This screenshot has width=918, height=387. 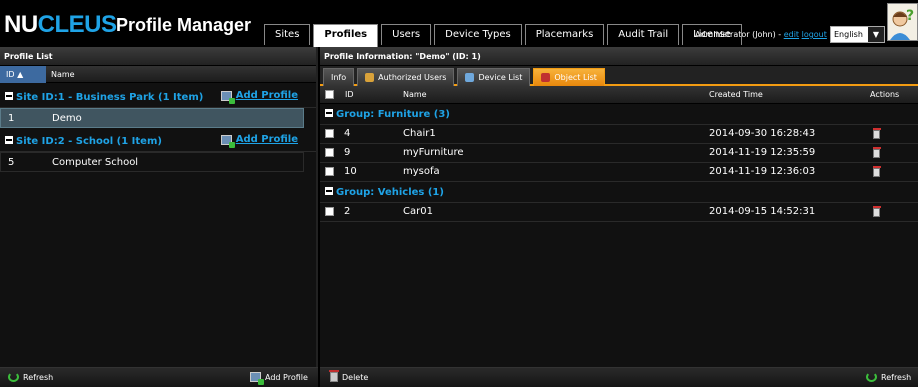 What do you see at coordinates (67, 118) in the screenshot?
I see `profile-name: Demo` at bounding box center [67, 118].